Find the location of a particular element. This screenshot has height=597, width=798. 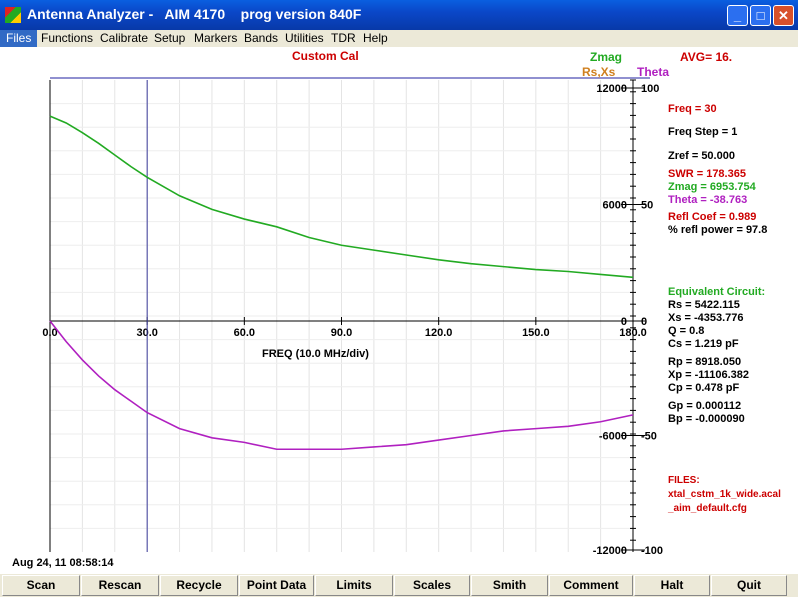

menu-calibrate: Calibrate is located at coordinates (124, 38).